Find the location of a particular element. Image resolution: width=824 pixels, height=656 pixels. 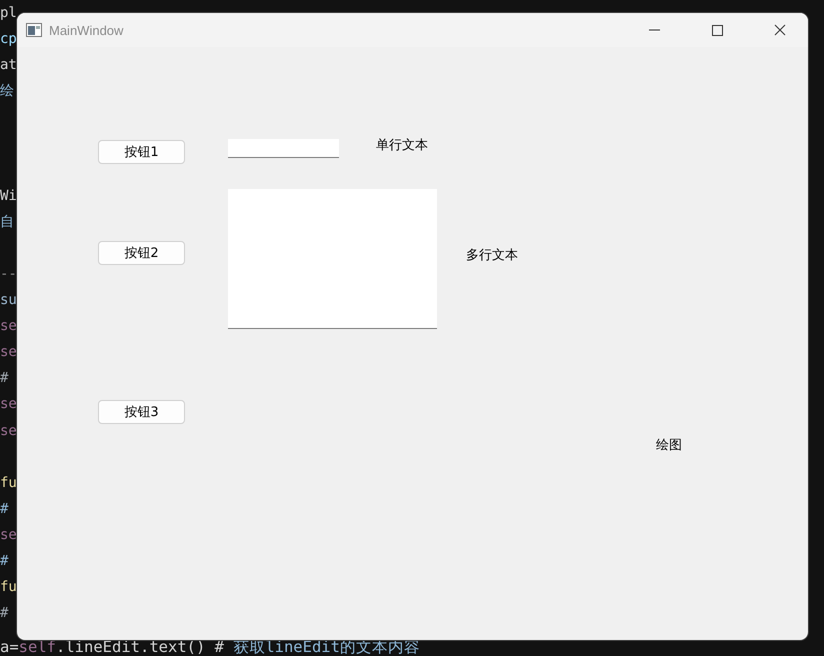

close-icon is located at coordinates (780, 30).